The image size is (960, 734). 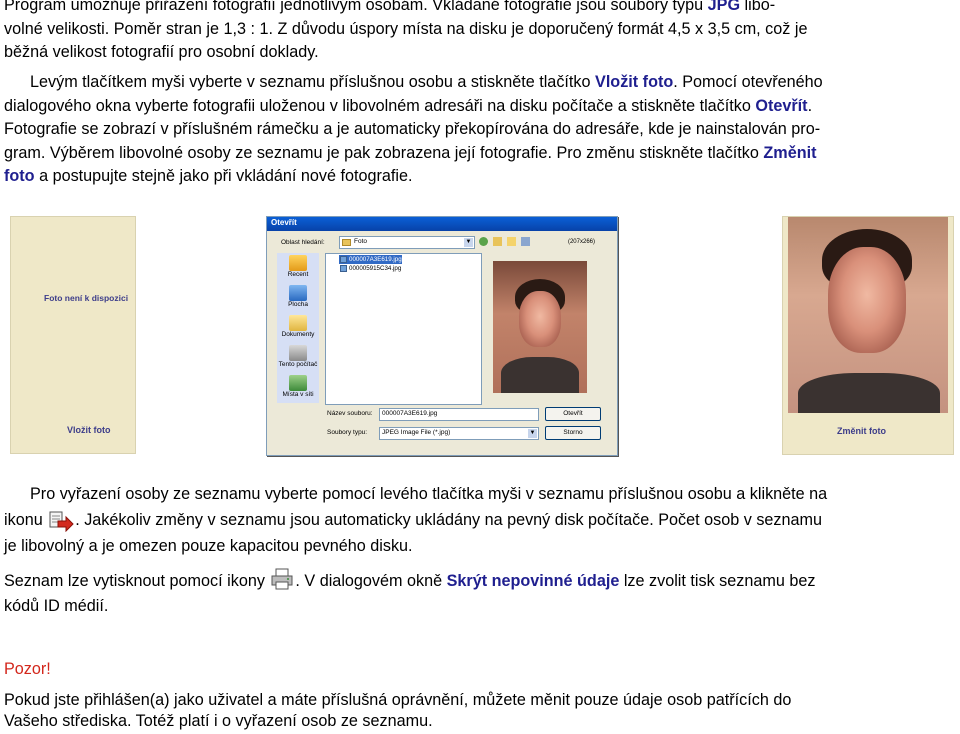 I want to click on p4-text-2: . V dialogovém okně, so click(x=369, y=581).